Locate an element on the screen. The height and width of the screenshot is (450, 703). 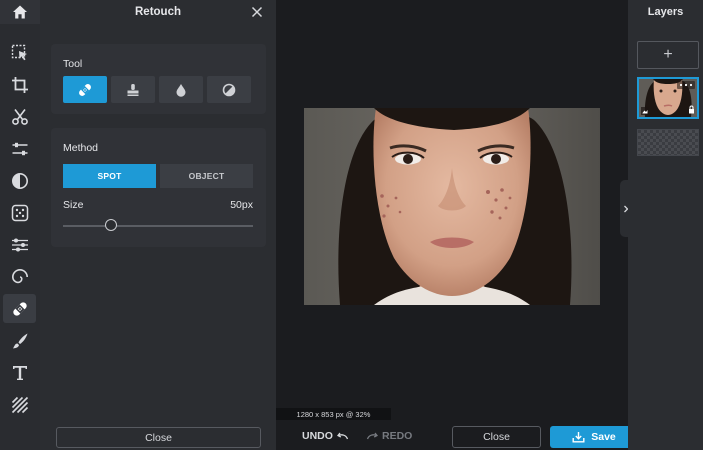
rail-crop-tool is located at coordinates (19, 84).